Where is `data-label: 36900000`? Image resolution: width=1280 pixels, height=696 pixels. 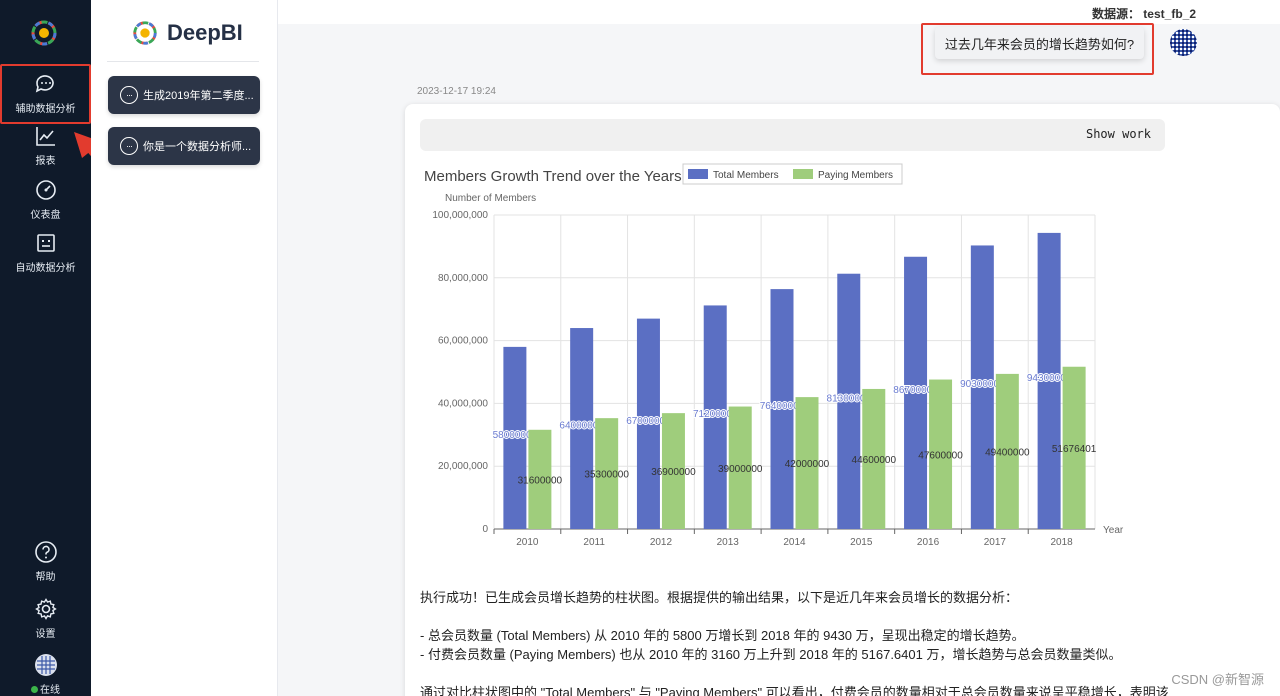
data-label: 36900000 is located at coordinates (673, 472).